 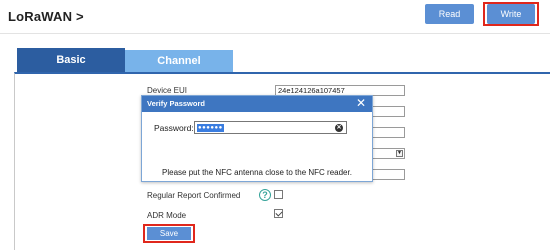 What do you see at coordinates (167, 90) in the screenshot?
I see `device-eui-label: Device EUI` at bounding box center [167, 90].